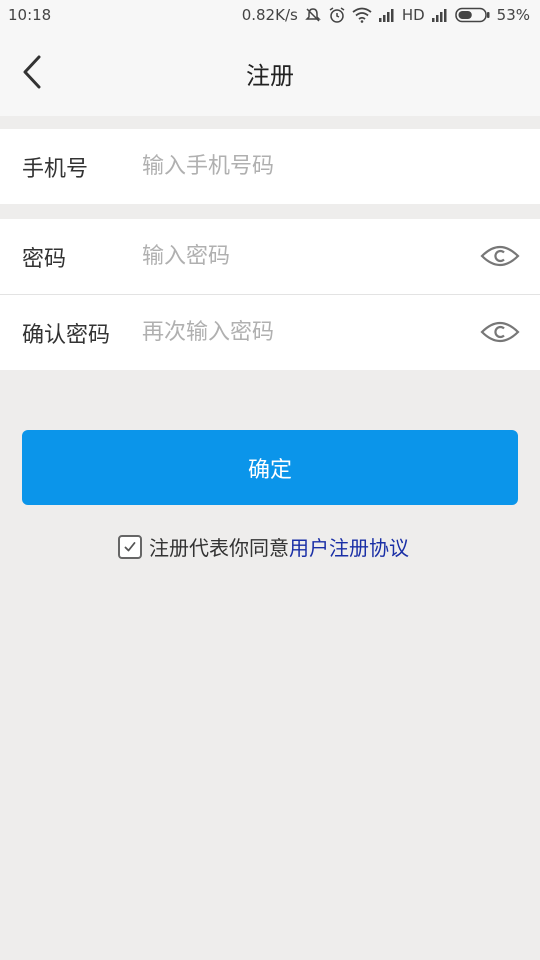  Describe the element at coordinates (337, 15) in the screenshot. I see `alarm-icon` at that location.